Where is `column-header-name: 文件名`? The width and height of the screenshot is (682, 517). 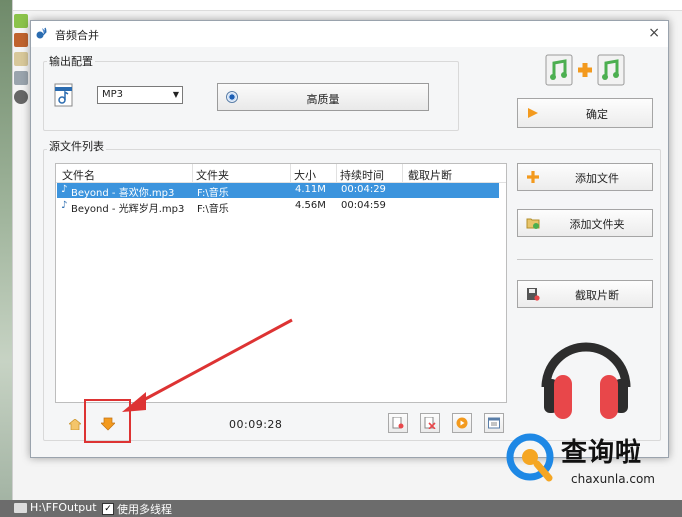
column-header-name: 文件名 is located at coordinates (78, 175).